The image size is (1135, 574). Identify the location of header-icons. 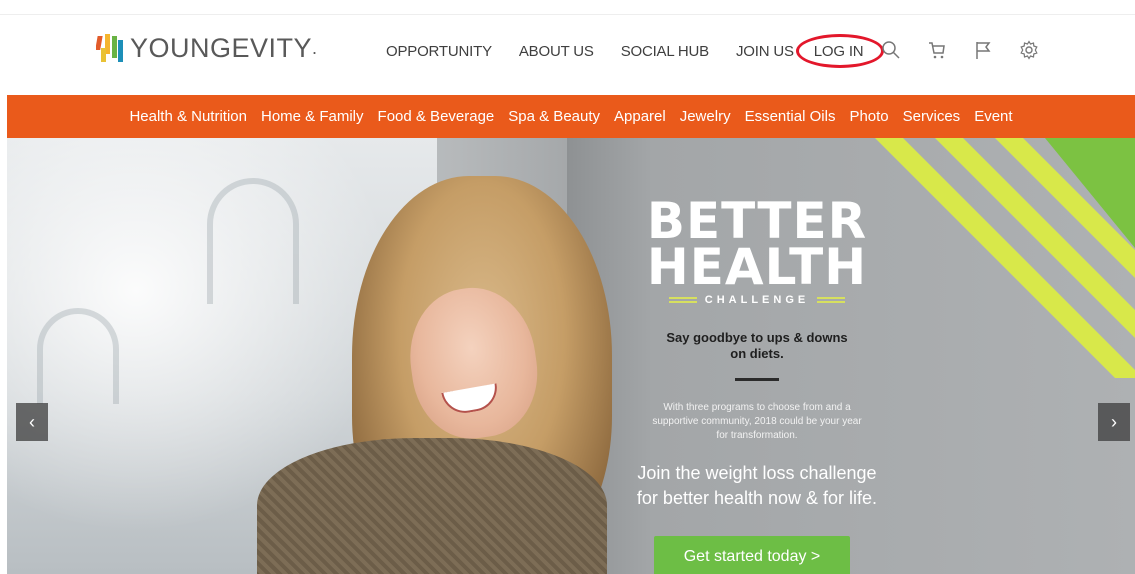
(970, 50).